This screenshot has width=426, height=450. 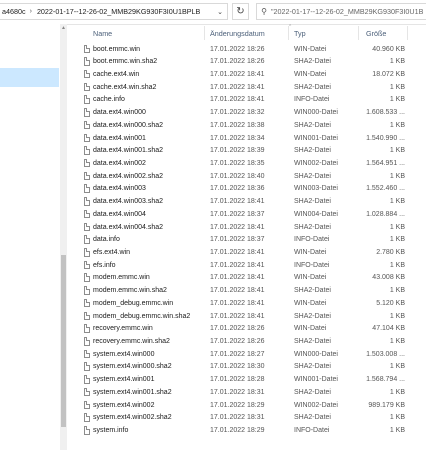 I want to click on column-type: Typ, so click(x=300, y=33).